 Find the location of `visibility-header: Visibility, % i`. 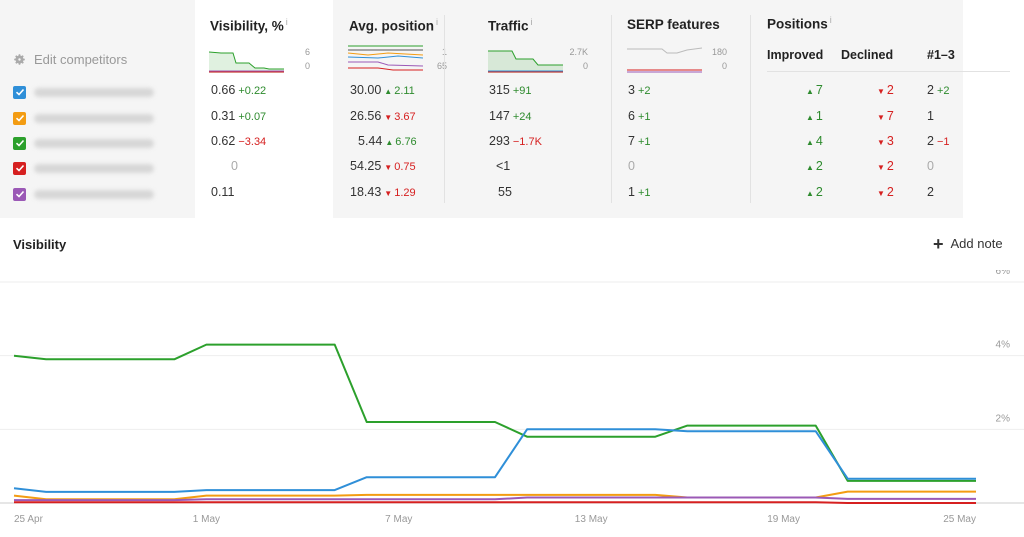

visibility-header: Visibility, % i is located at coordinates (249, 25).